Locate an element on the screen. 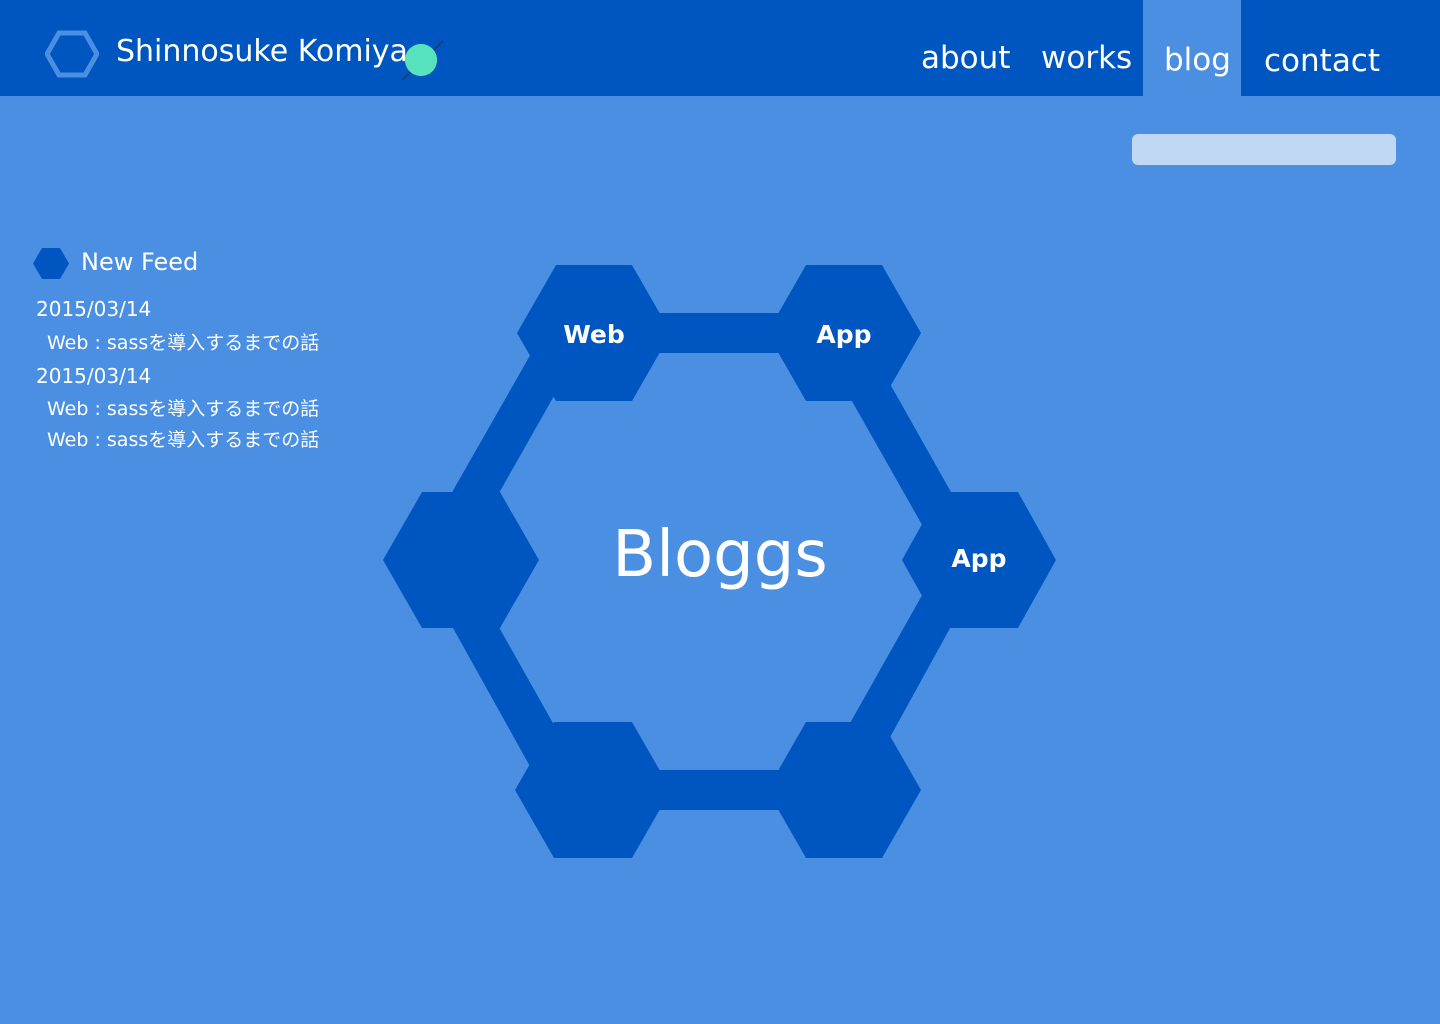 The width and height of the screenshot is (1440, 1024). nav-item-label: about is located at coordinates (966, 58).